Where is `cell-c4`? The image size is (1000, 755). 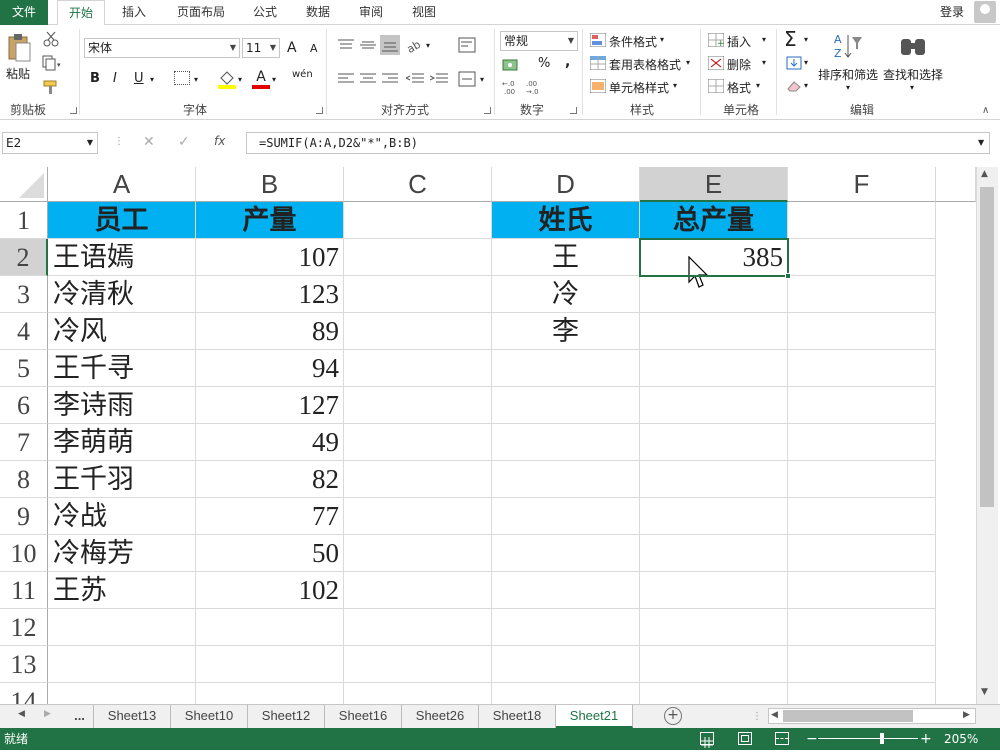 cell-c4 is located at coordinates (418, 331).